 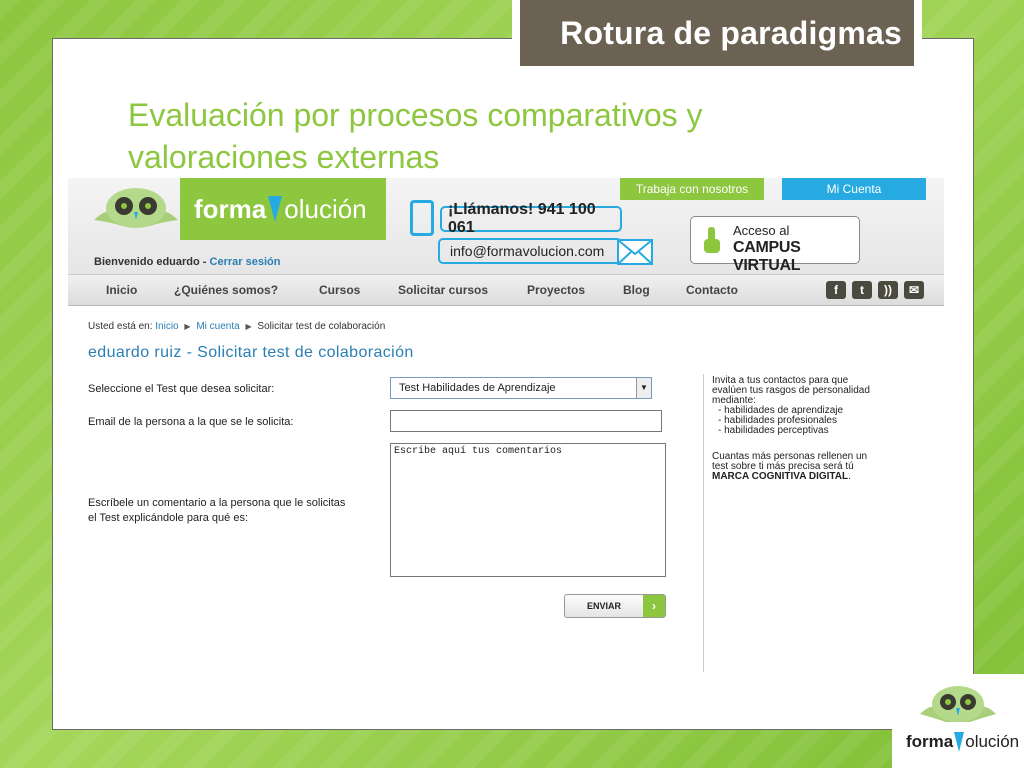 I want to click on slide-title-bar: Rotura de paradigmas, so click(x=717, y=33).